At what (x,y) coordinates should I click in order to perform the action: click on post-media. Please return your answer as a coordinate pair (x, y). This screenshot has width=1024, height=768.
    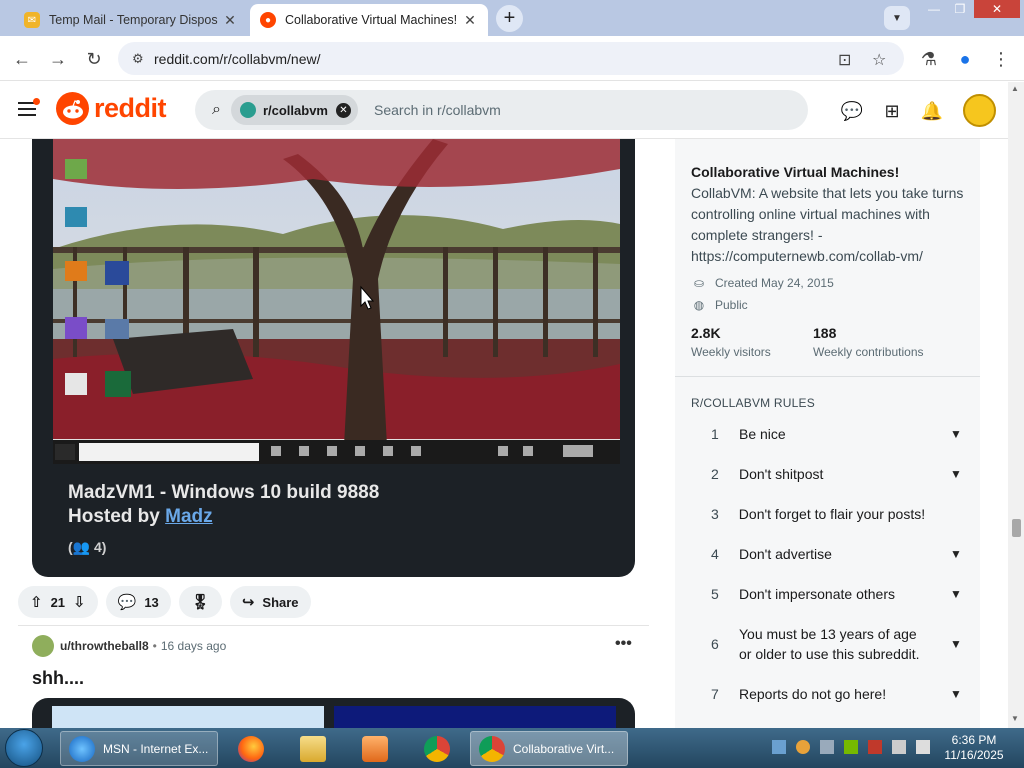
    Looking at the image, I should click on (333, 713).